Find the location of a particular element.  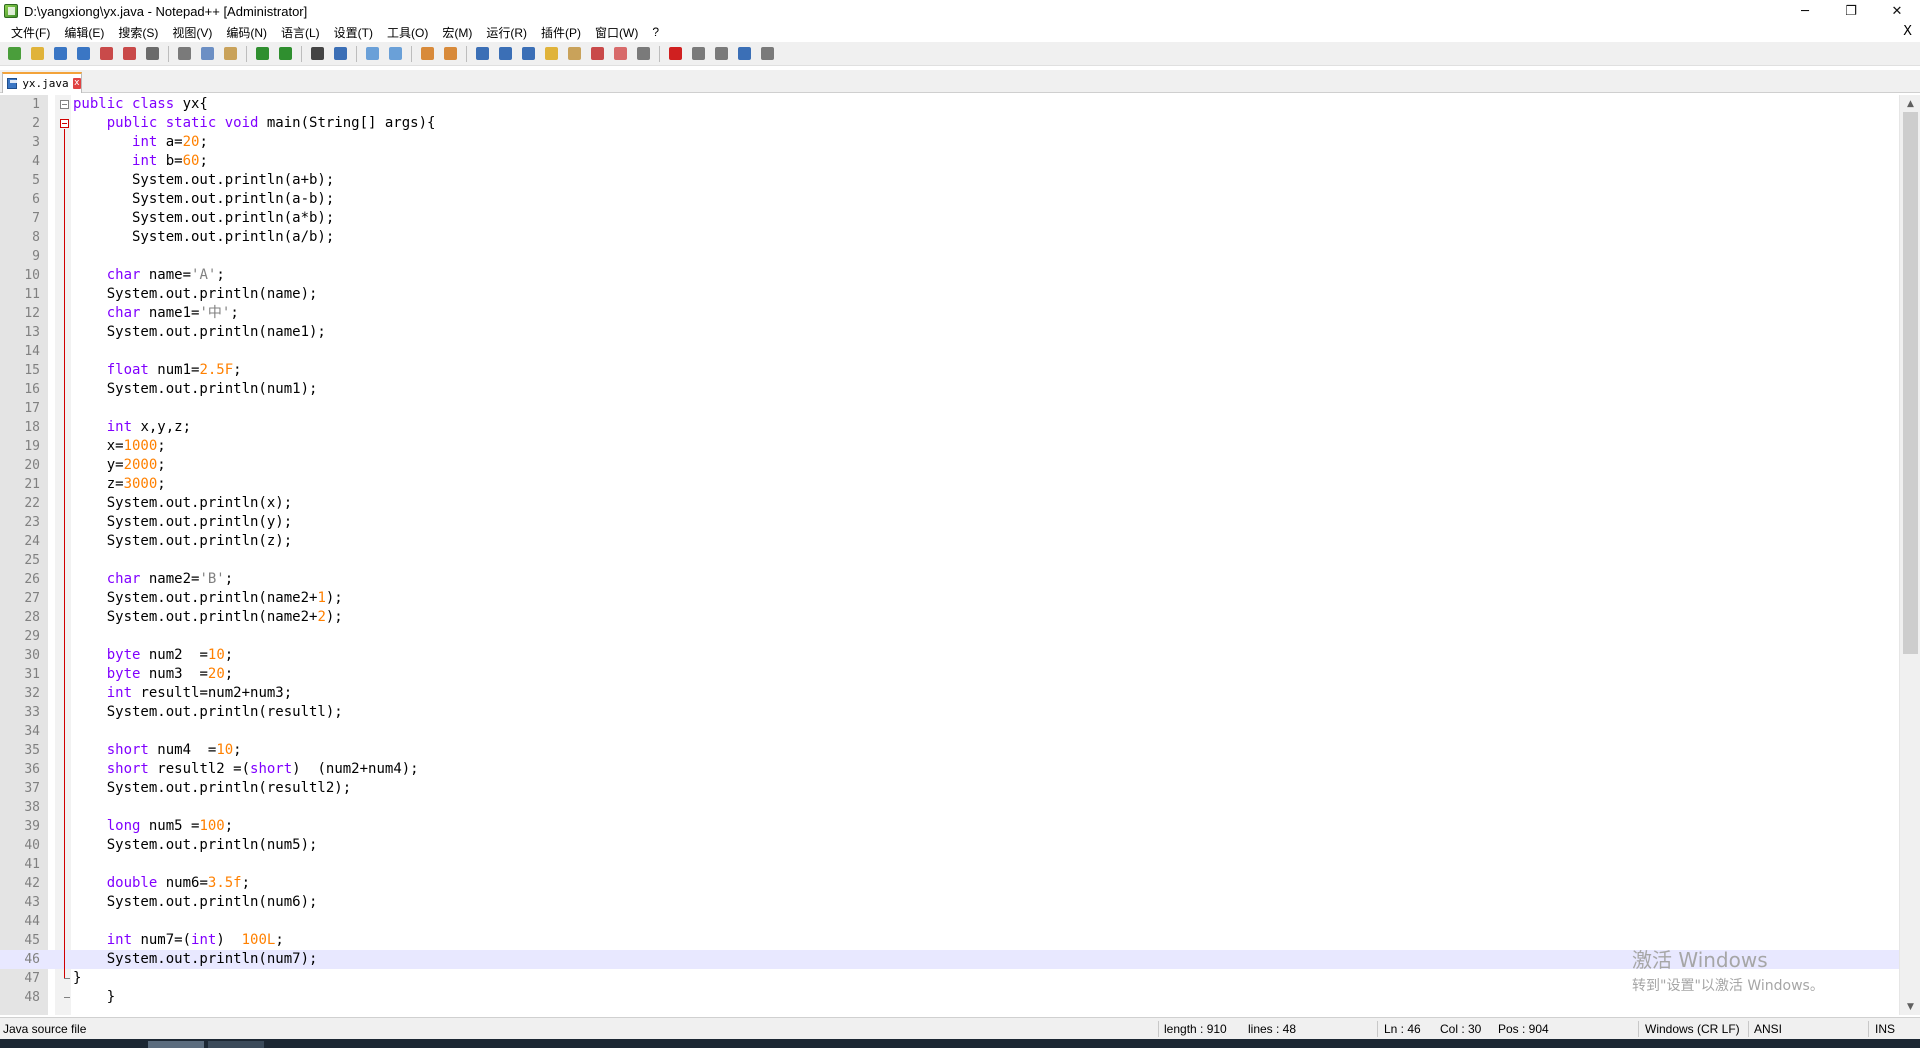

show-all-chars-button is located at coordinates (505, 54).